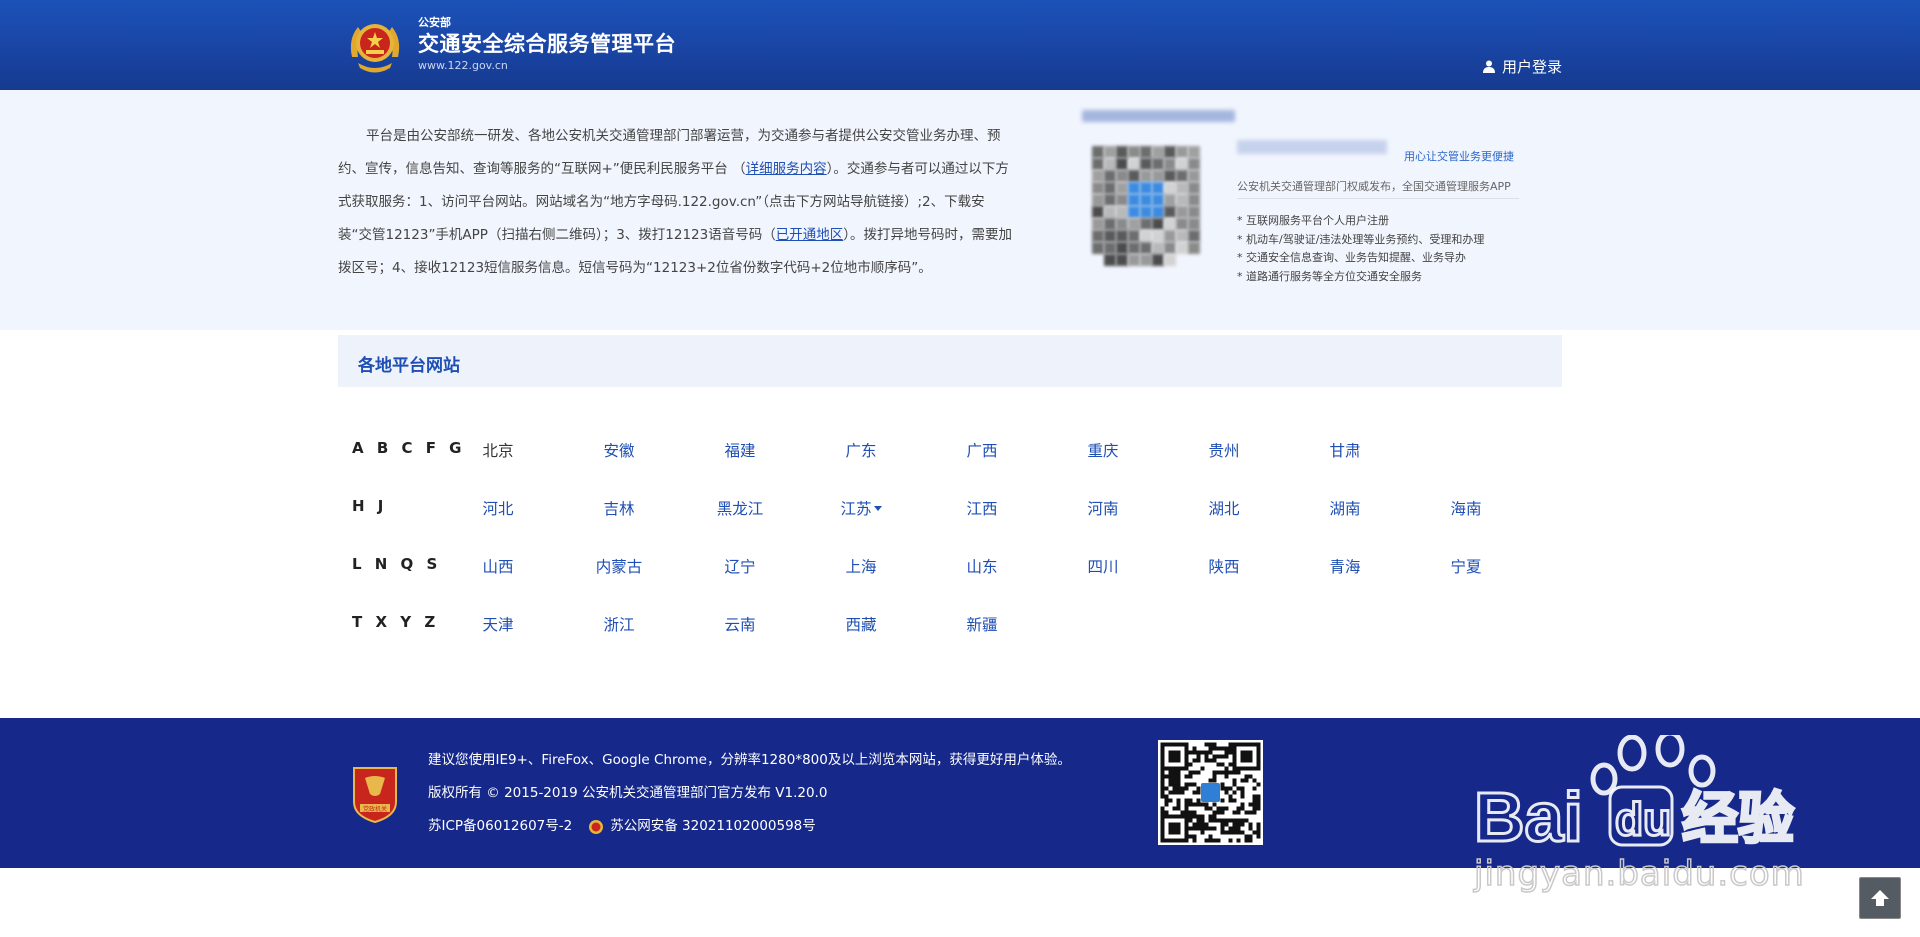 This screenshot has height=937, width=1920. I want to click on province-link: 山东, so click(982, 566).